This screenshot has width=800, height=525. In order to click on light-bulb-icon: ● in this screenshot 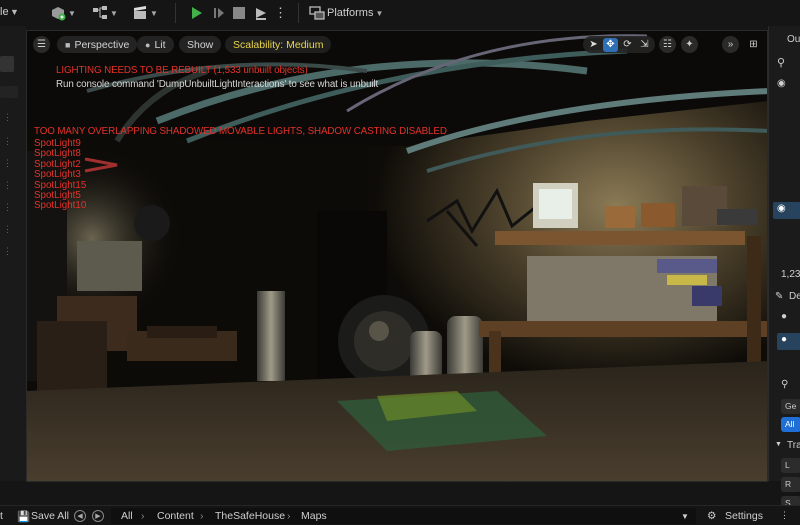, I will do `click(784, 316)`.